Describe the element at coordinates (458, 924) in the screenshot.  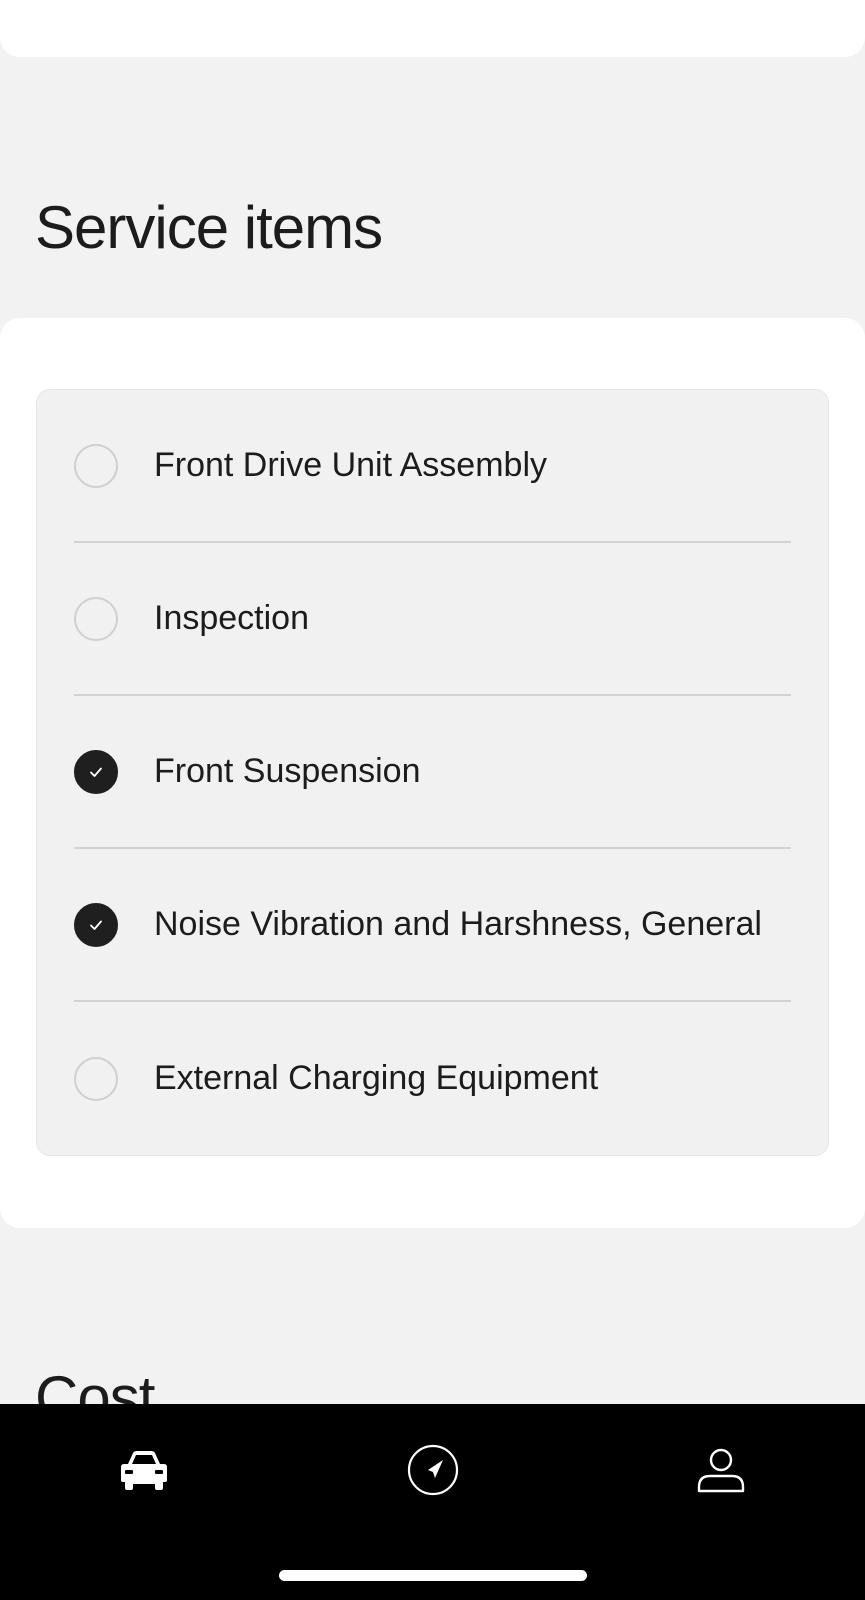
I see `service-item-label: Noise Vibration and Harshness, General` at that location.